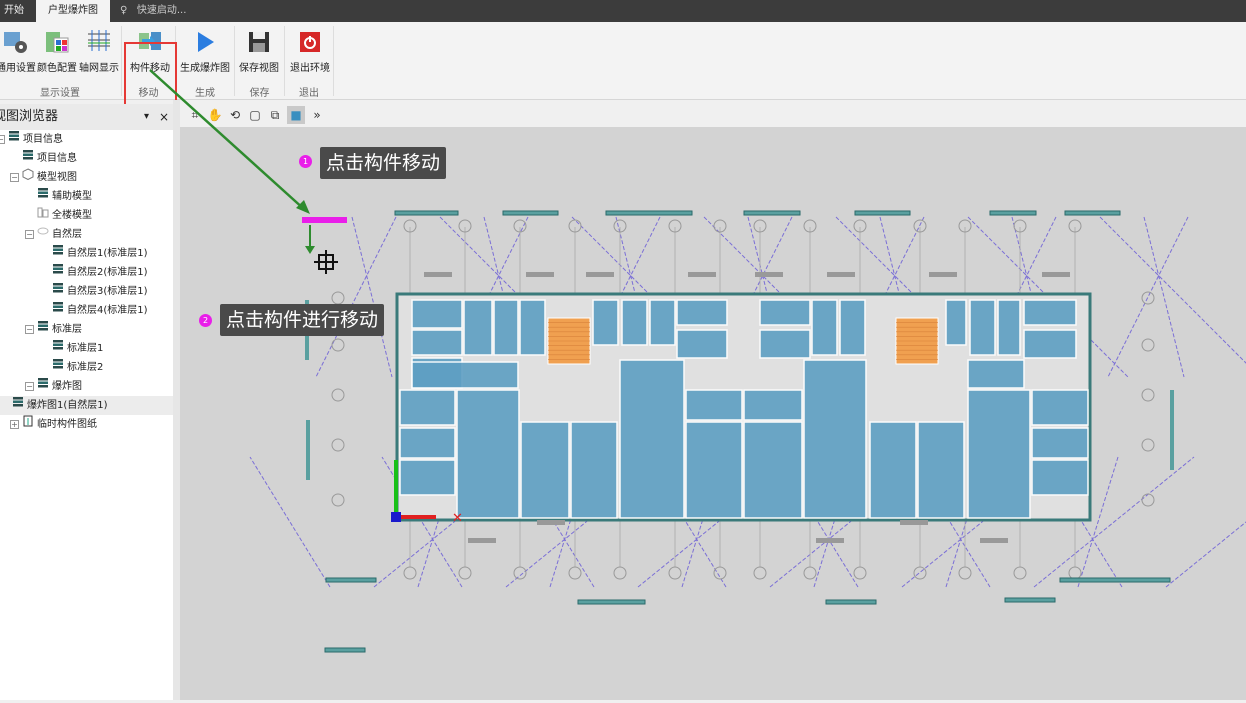 This screenshot has height=703, width=1246. Describe the element at coordinates (67, 234) in the screenshot. I see `tree-item-label: 自然层` at that location.